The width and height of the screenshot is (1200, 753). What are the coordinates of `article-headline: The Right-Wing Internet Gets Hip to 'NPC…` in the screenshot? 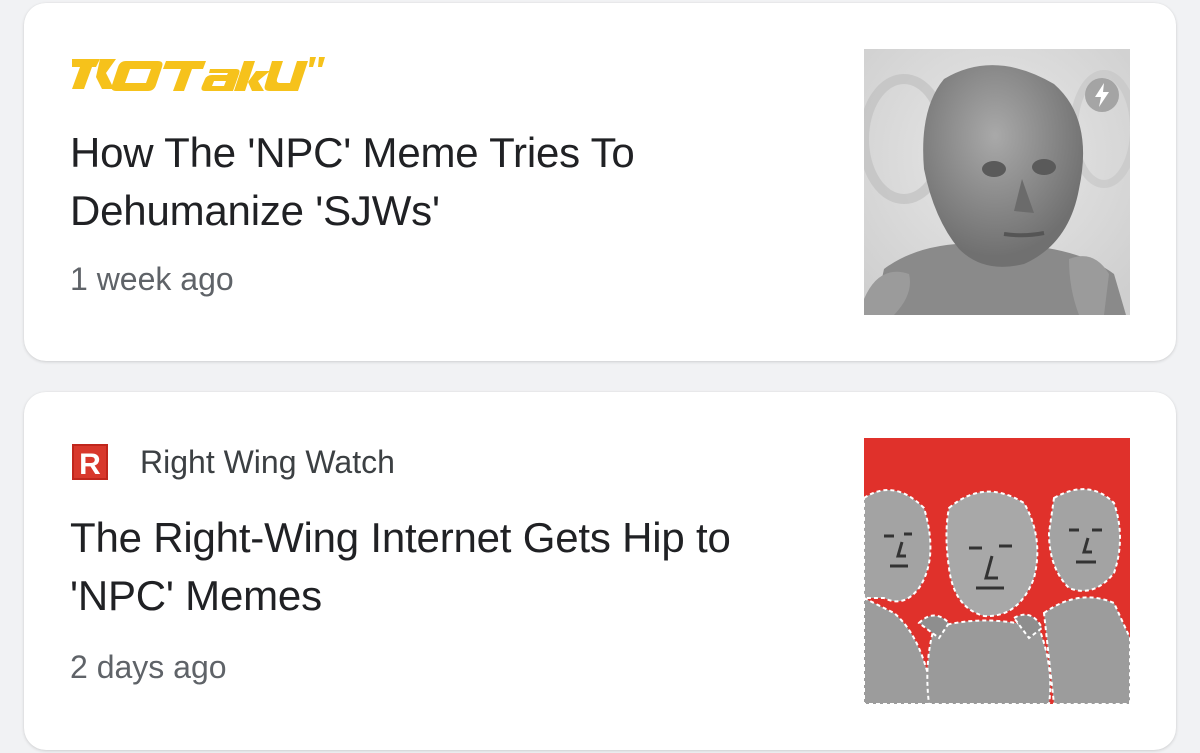 It's located at (440, 567).